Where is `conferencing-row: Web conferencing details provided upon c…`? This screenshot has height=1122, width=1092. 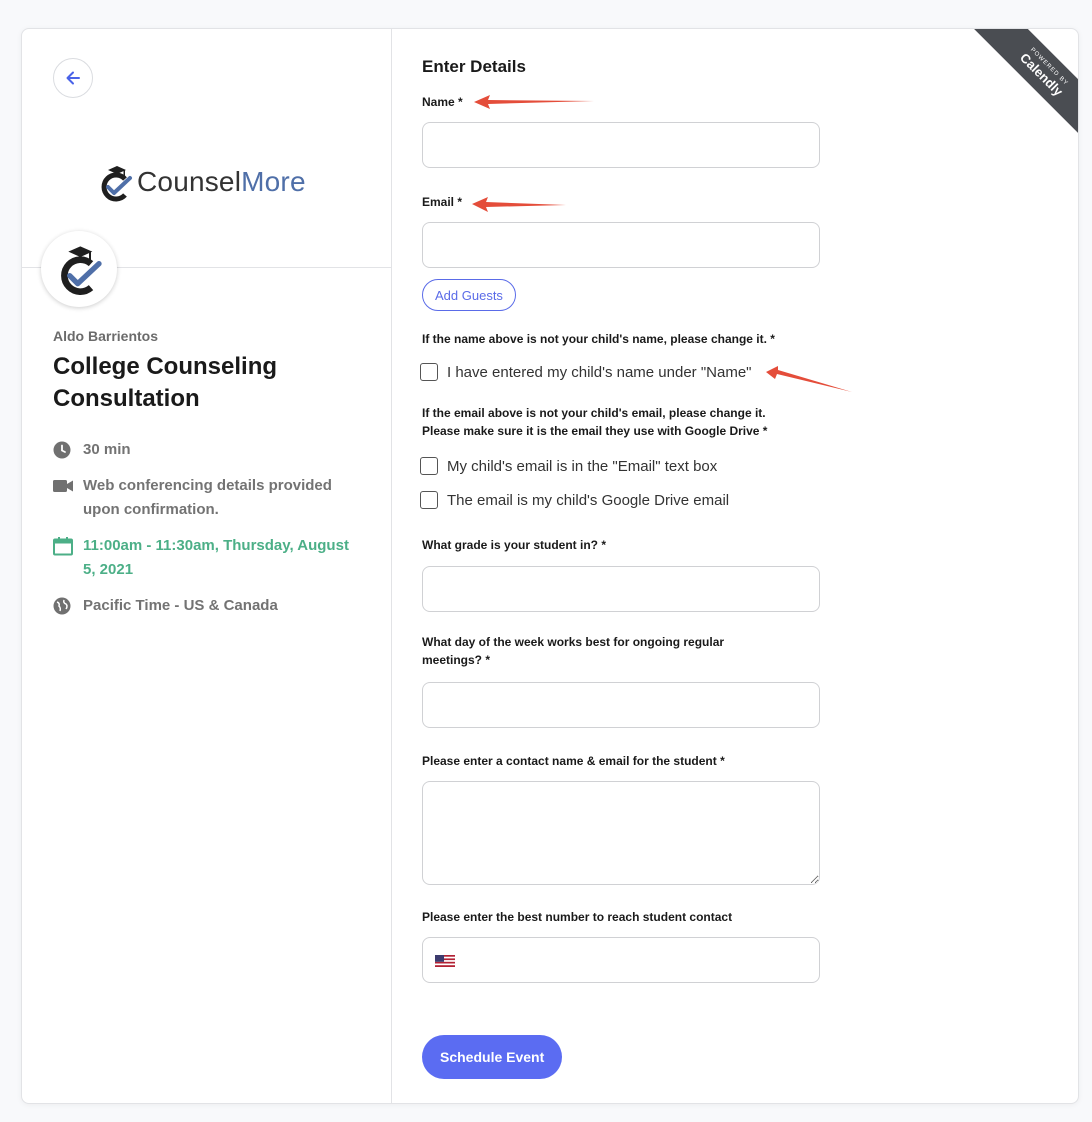 conferencing-row: Web conferencing details provided upon c… is located at coordinates (198, 498).